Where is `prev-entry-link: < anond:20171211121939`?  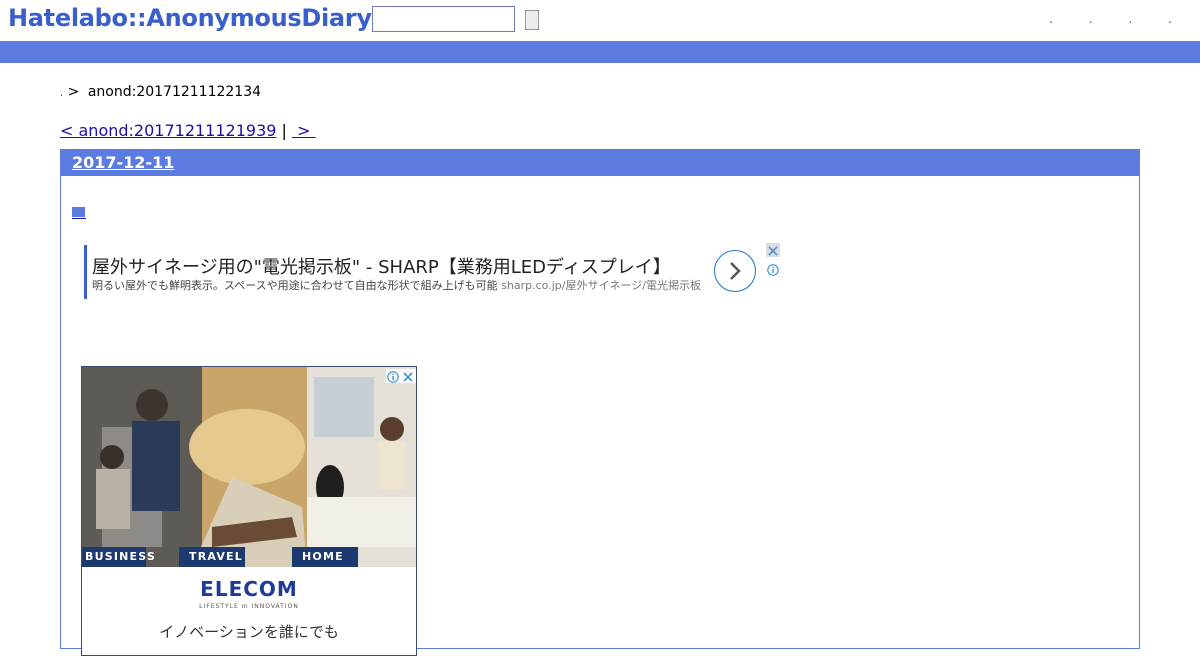
prev-entry-link: < anond:20171211121939 is located at coordinates (168, 130).